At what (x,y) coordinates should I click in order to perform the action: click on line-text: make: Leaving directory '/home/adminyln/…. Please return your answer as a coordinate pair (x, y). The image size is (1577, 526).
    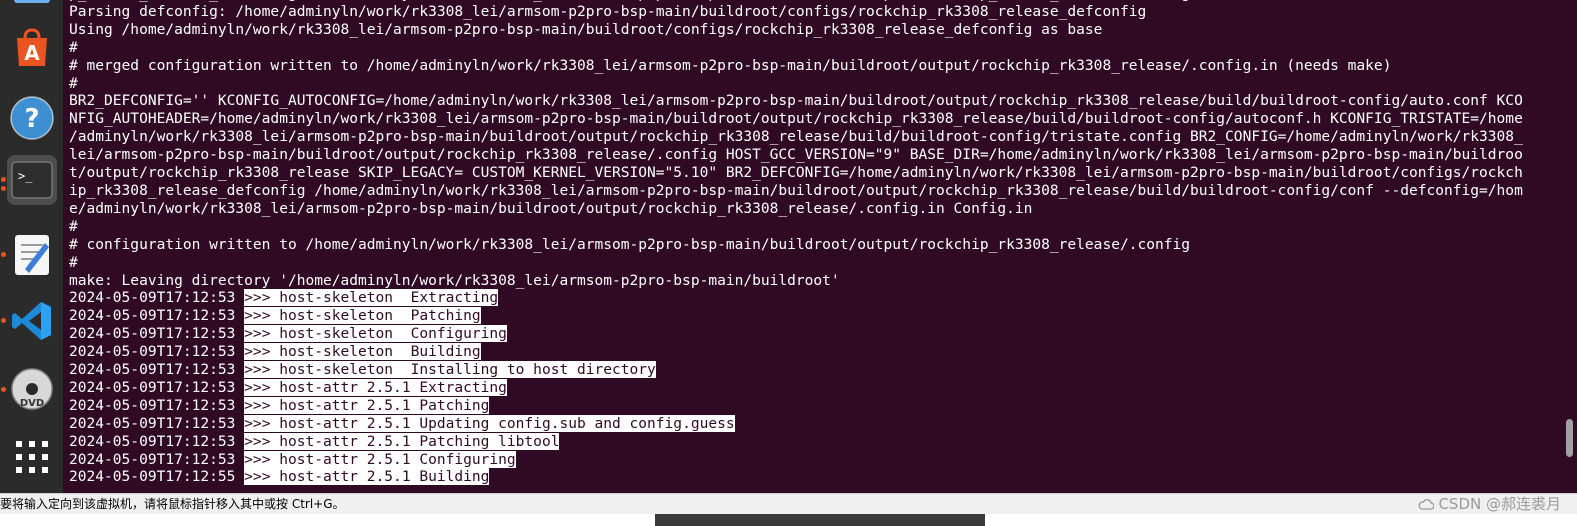
    Looking at the image, I should click on (454, 280).